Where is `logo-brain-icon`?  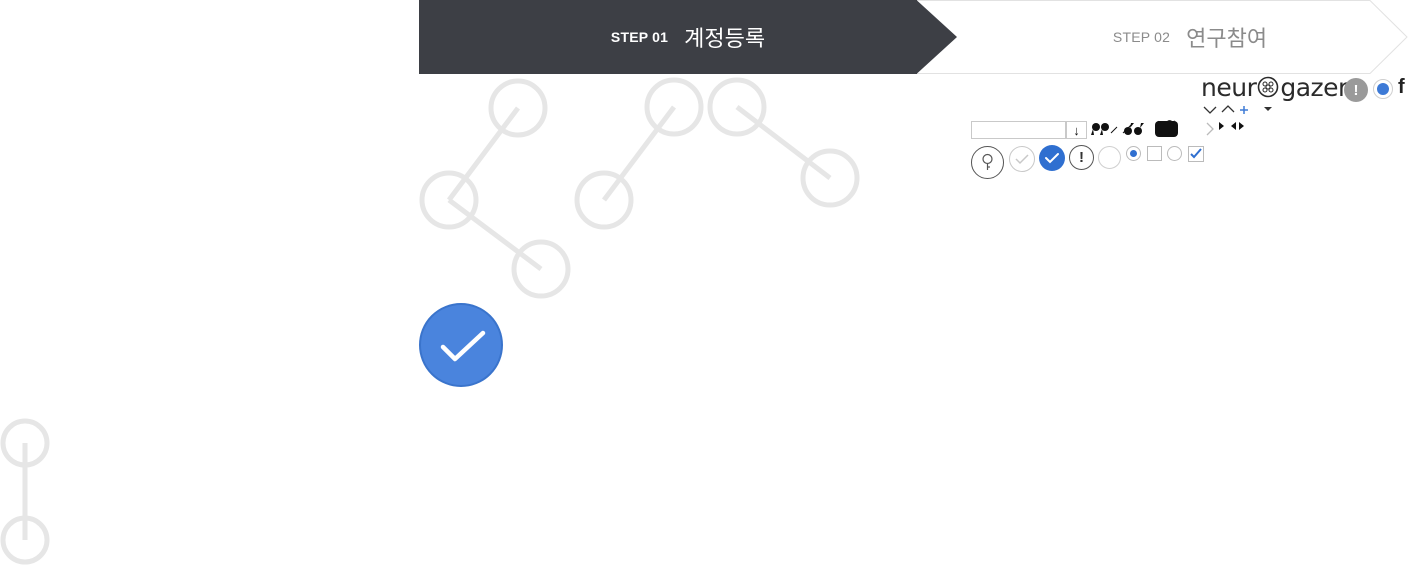
logo-brain-icon is located at coordinates (1268, 87).